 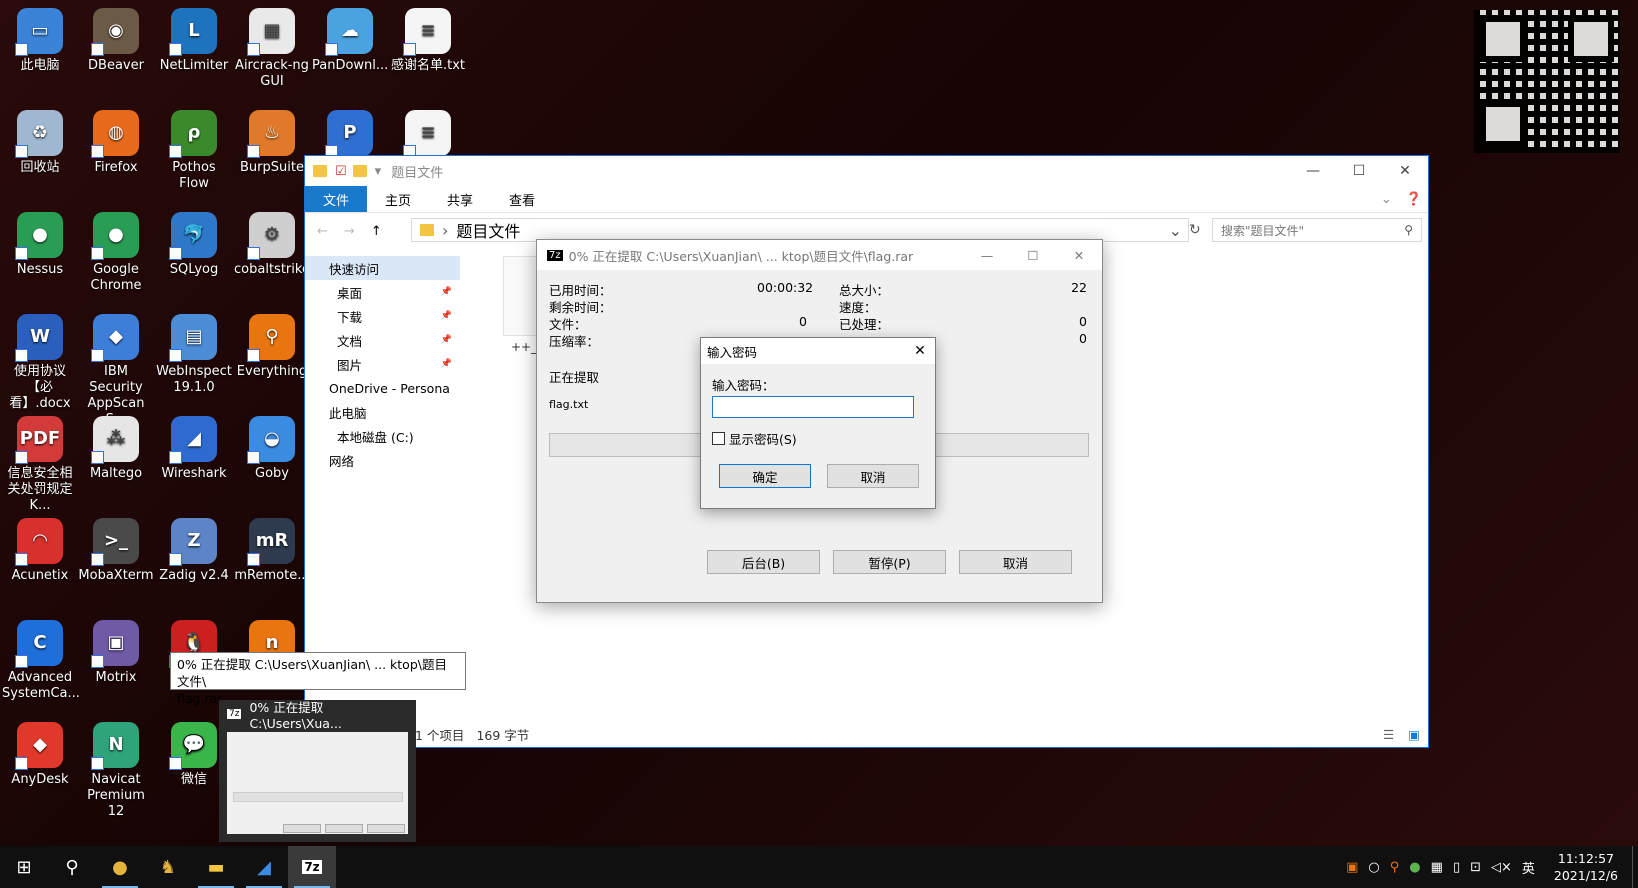 What do you see at coordinates (1395, 867) in the screenshot?
I see `everything-tray-icon: ⚲` at bounding box center [1395, 867].